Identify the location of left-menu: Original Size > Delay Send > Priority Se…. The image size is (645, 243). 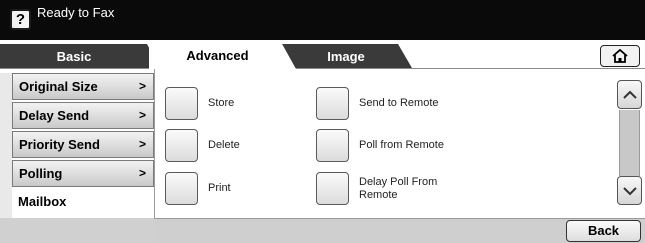
(83, 145).